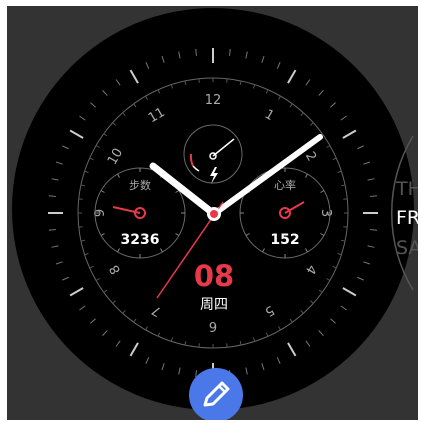  What do you see at coordinates (214, 276) in the screenshot?
I see `date-day: 08` at bounding box center [214, 276].